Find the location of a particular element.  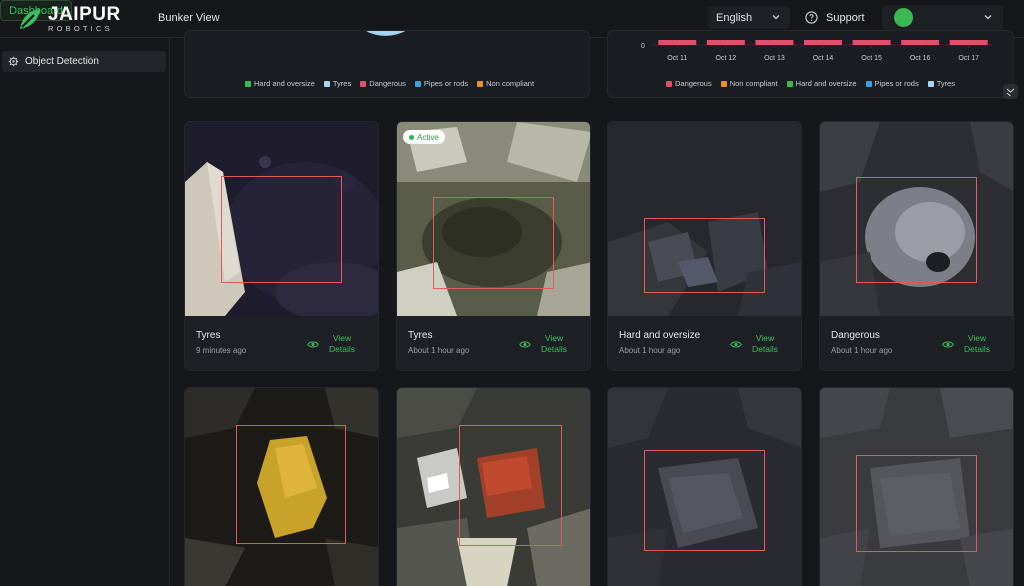

card-title: Hard and oversize is located at coordinates (660, 335).